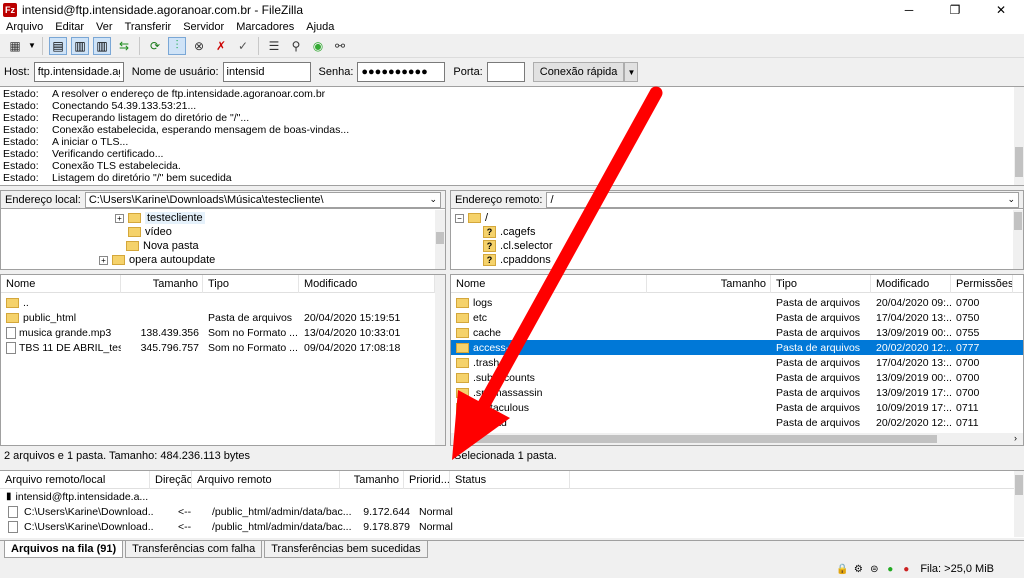 This screenshot has width=1024, height=578. What do you see at coordinates (218, 218) in the screenshot?
I see `local-tree-item: + testecliente` at bounding box center [218, 218].